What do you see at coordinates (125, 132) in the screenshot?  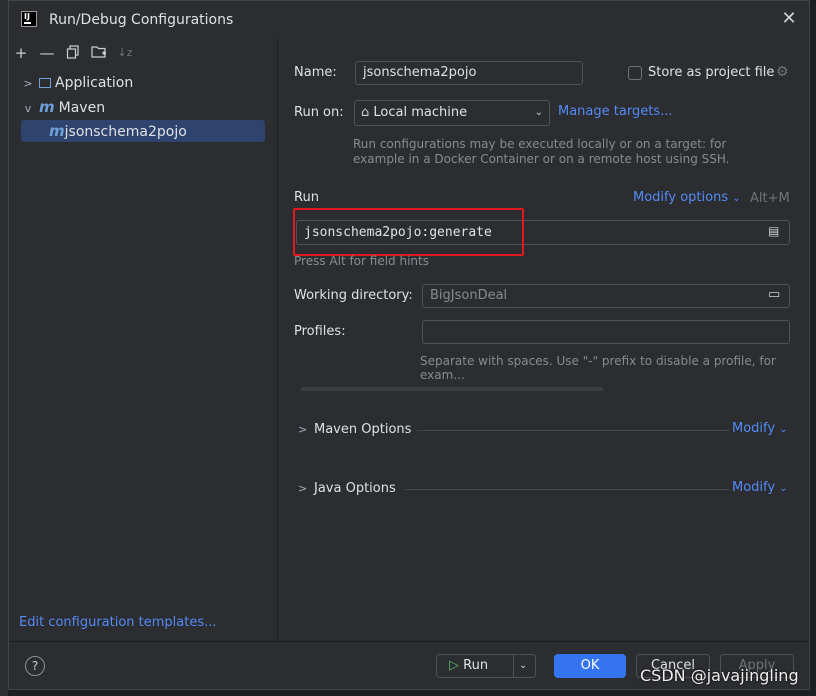 I see `tree-item-label: jsonschema2pojo` at bounding box center [125, 132].